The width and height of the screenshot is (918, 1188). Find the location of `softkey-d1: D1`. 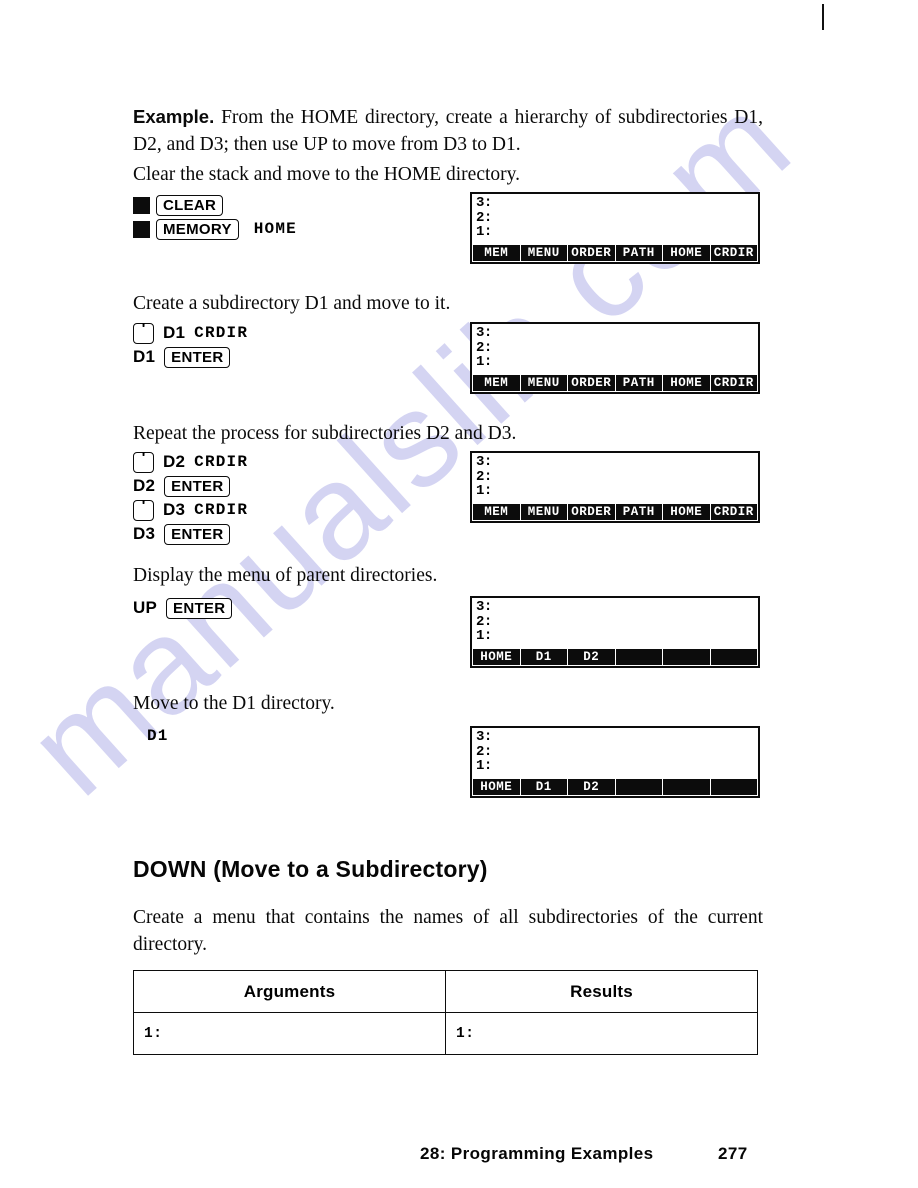

softkey-d1: D1 is located at coordinates (158, 736).